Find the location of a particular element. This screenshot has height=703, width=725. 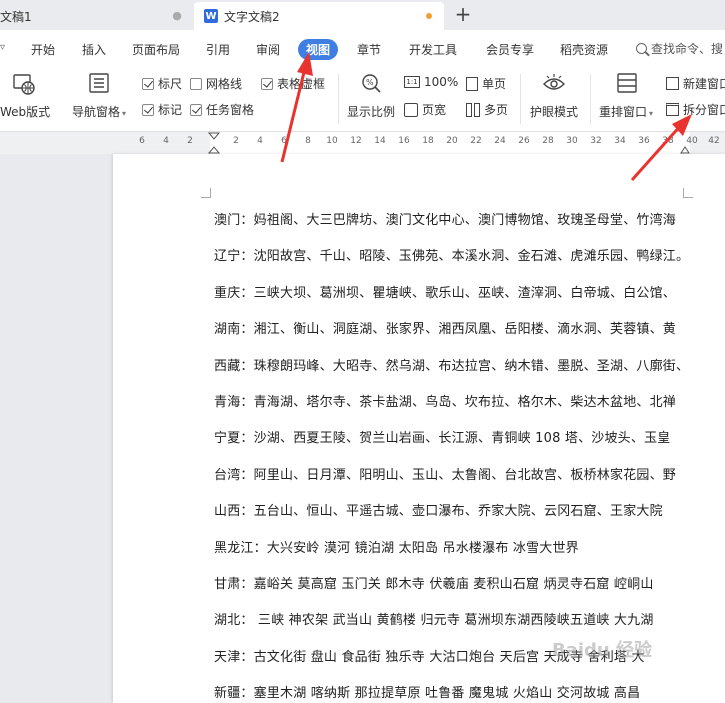

document-paragraph: 重庆：三峡大坝、葛洲坝、瞿塘峡、歌乐山、巫峡、渣滓洞、白帝城、白公馆、 is located at coordinates (445, 291).